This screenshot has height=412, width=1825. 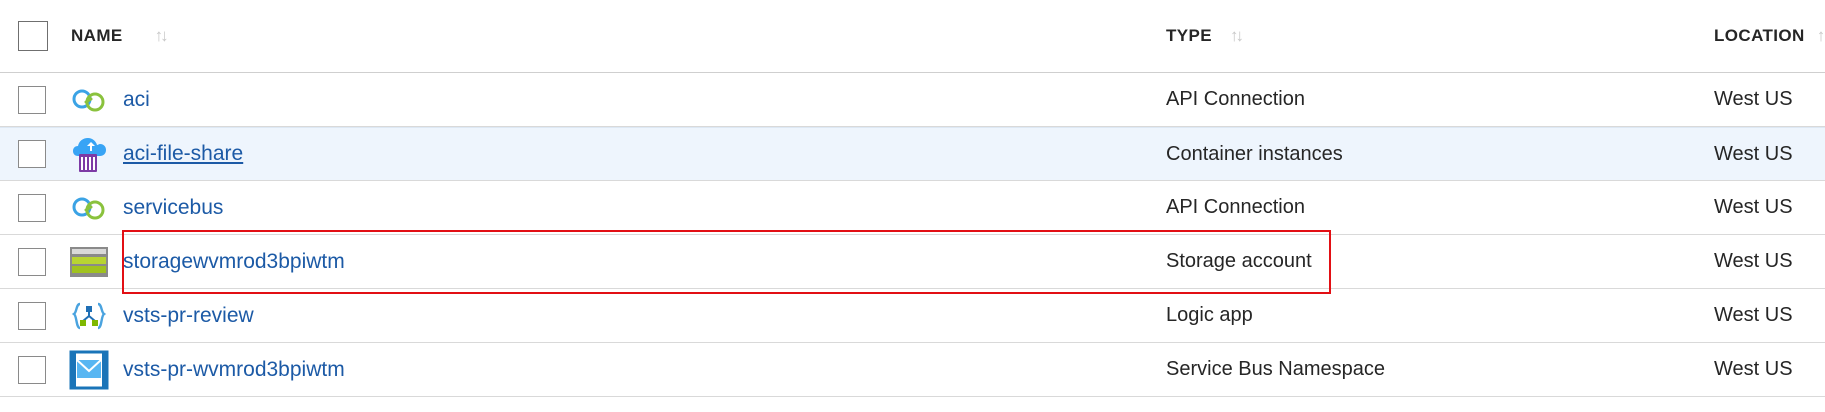 I want to click on select-all-checkbox, so click(x=33, y=36).